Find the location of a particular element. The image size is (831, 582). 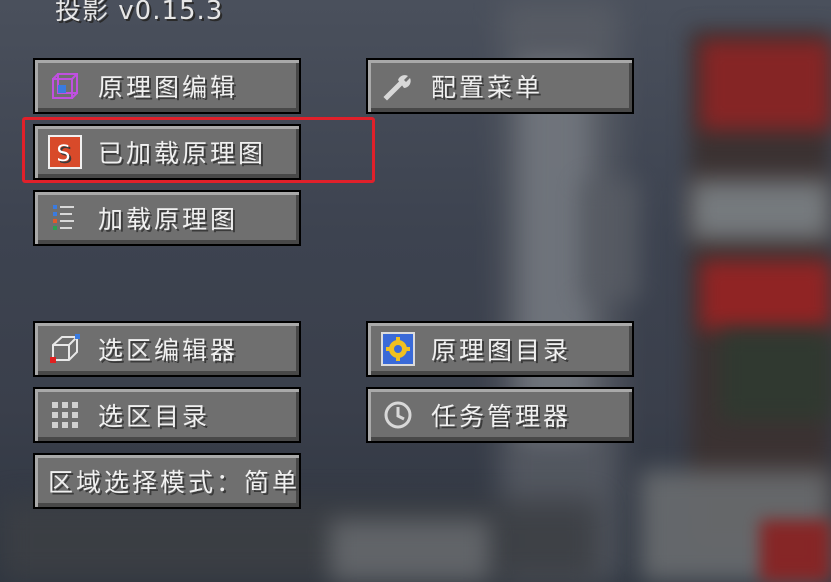

task-manager-label: 任务管理器 is located at coordinates (501, 416).